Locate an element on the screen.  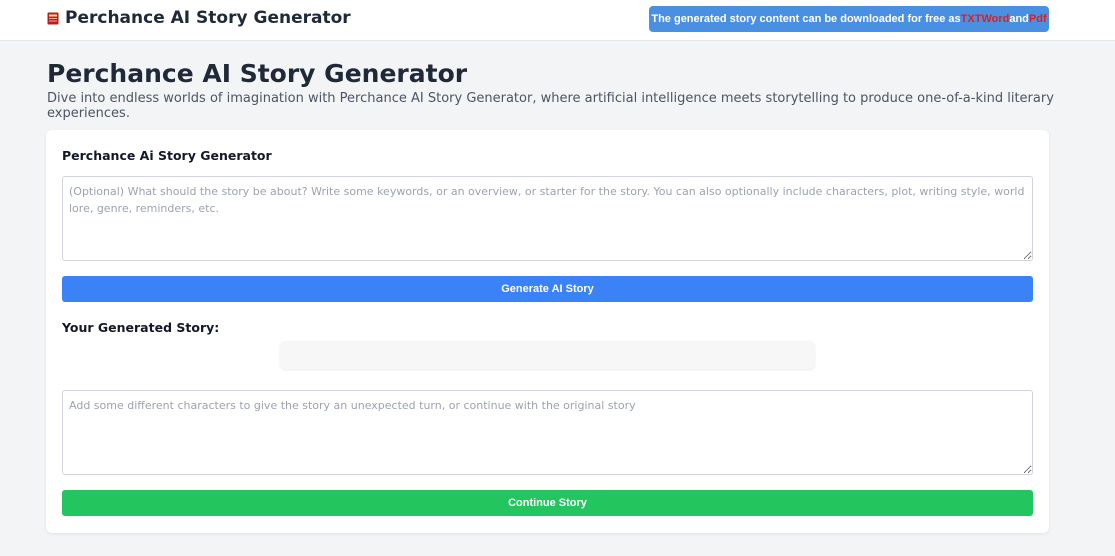
story-prompt-textarea is located at coordinates (547, 218).